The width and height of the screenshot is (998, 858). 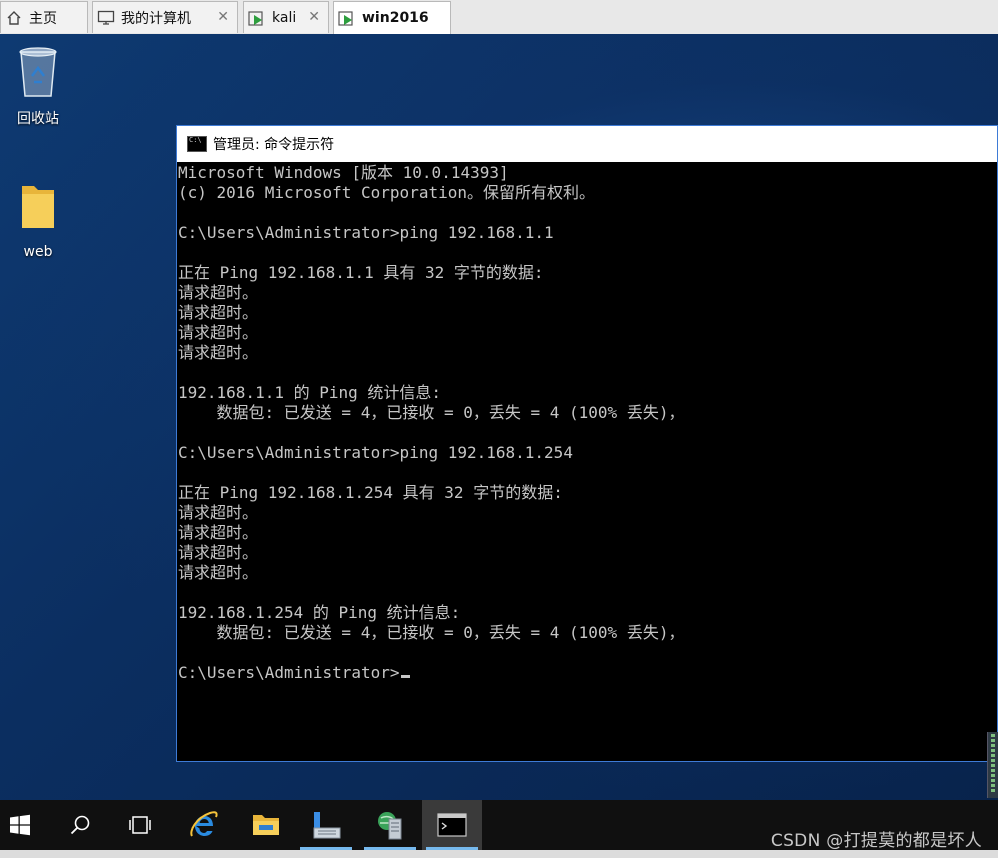 I want to click on tab-label: kali, so click(x=284, y=17).